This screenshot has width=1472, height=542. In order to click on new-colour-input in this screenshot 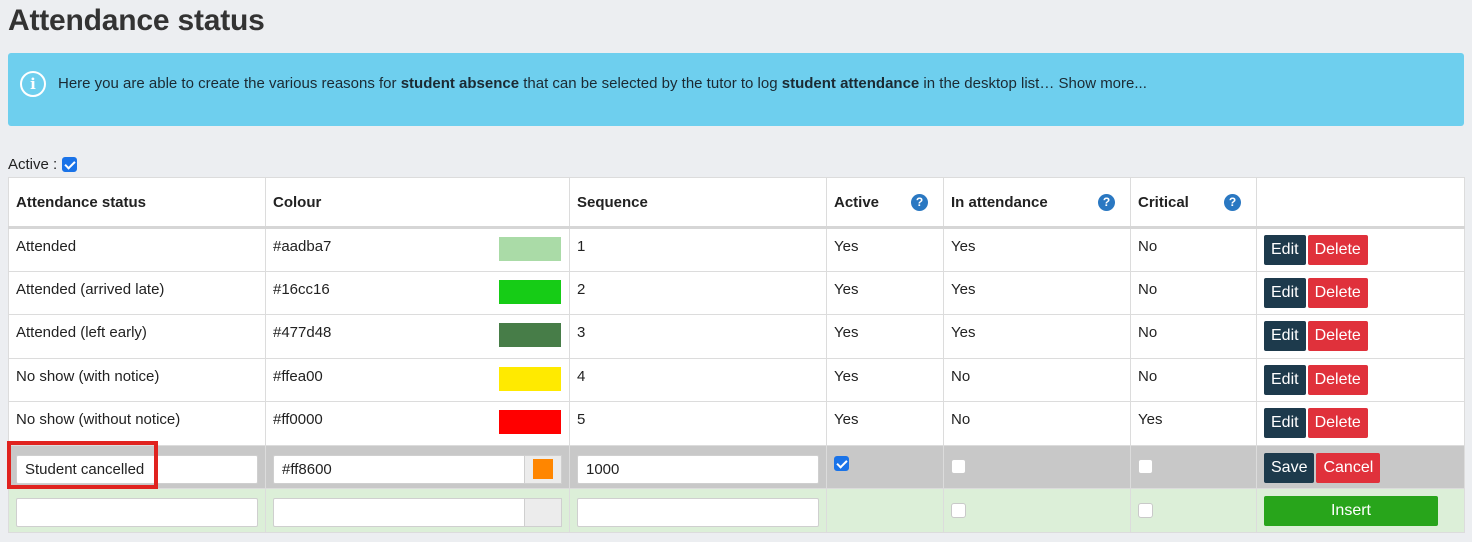, I will do `click(399, 512)`.